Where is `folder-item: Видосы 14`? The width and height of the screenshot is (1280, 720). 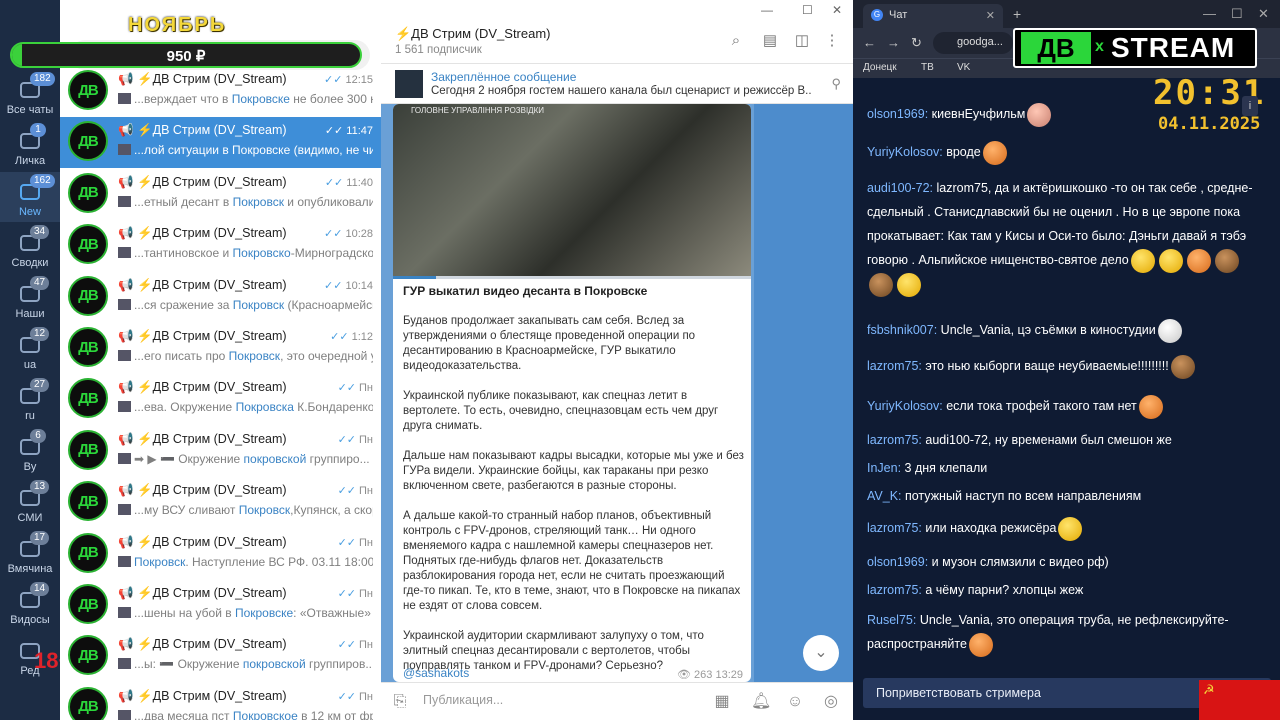
folder-item: Видосы 14 is located at coordinates (30, 605).